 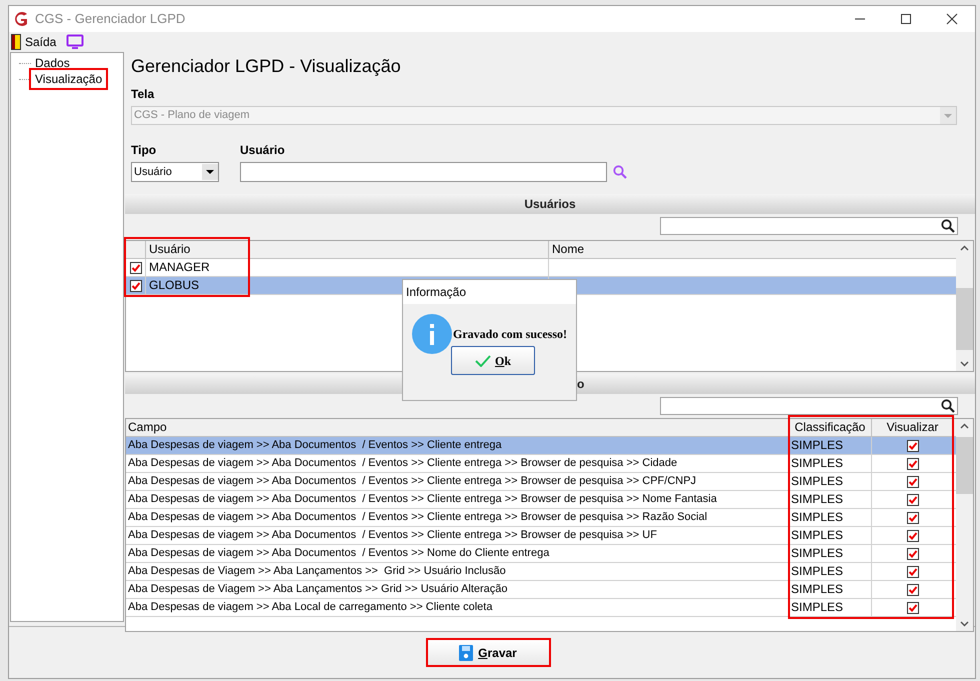 What do you see at coordinates (457, 535) in the screenshot?
I see `table-cell: Aba Despesas de viagem >> Aba Documentos / Eventos >> Cliente entrega >> Browser de pesquisa >> UF` at bounding box center [457, 535].